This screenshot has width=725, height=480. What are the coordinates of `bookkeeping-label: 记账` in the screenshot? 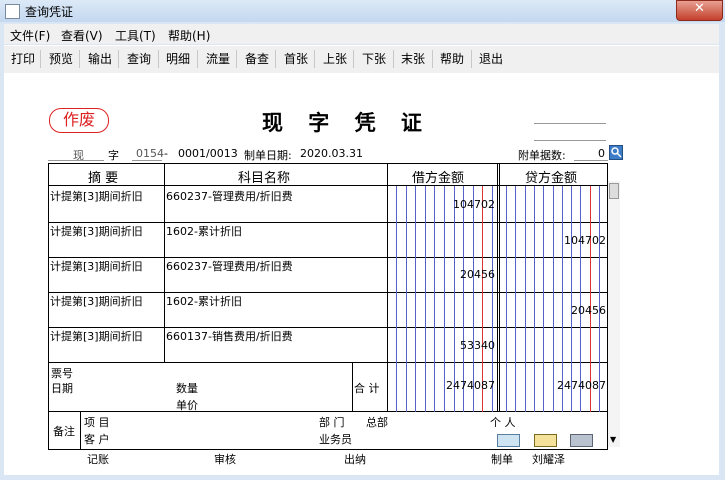 It's located at (98, 459).